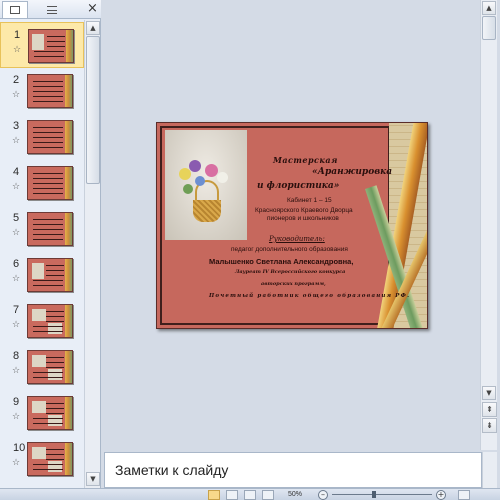 This screenshot has height=500, width=500. I want to click on slide-scrollbar-thumb, so click(489, 28).